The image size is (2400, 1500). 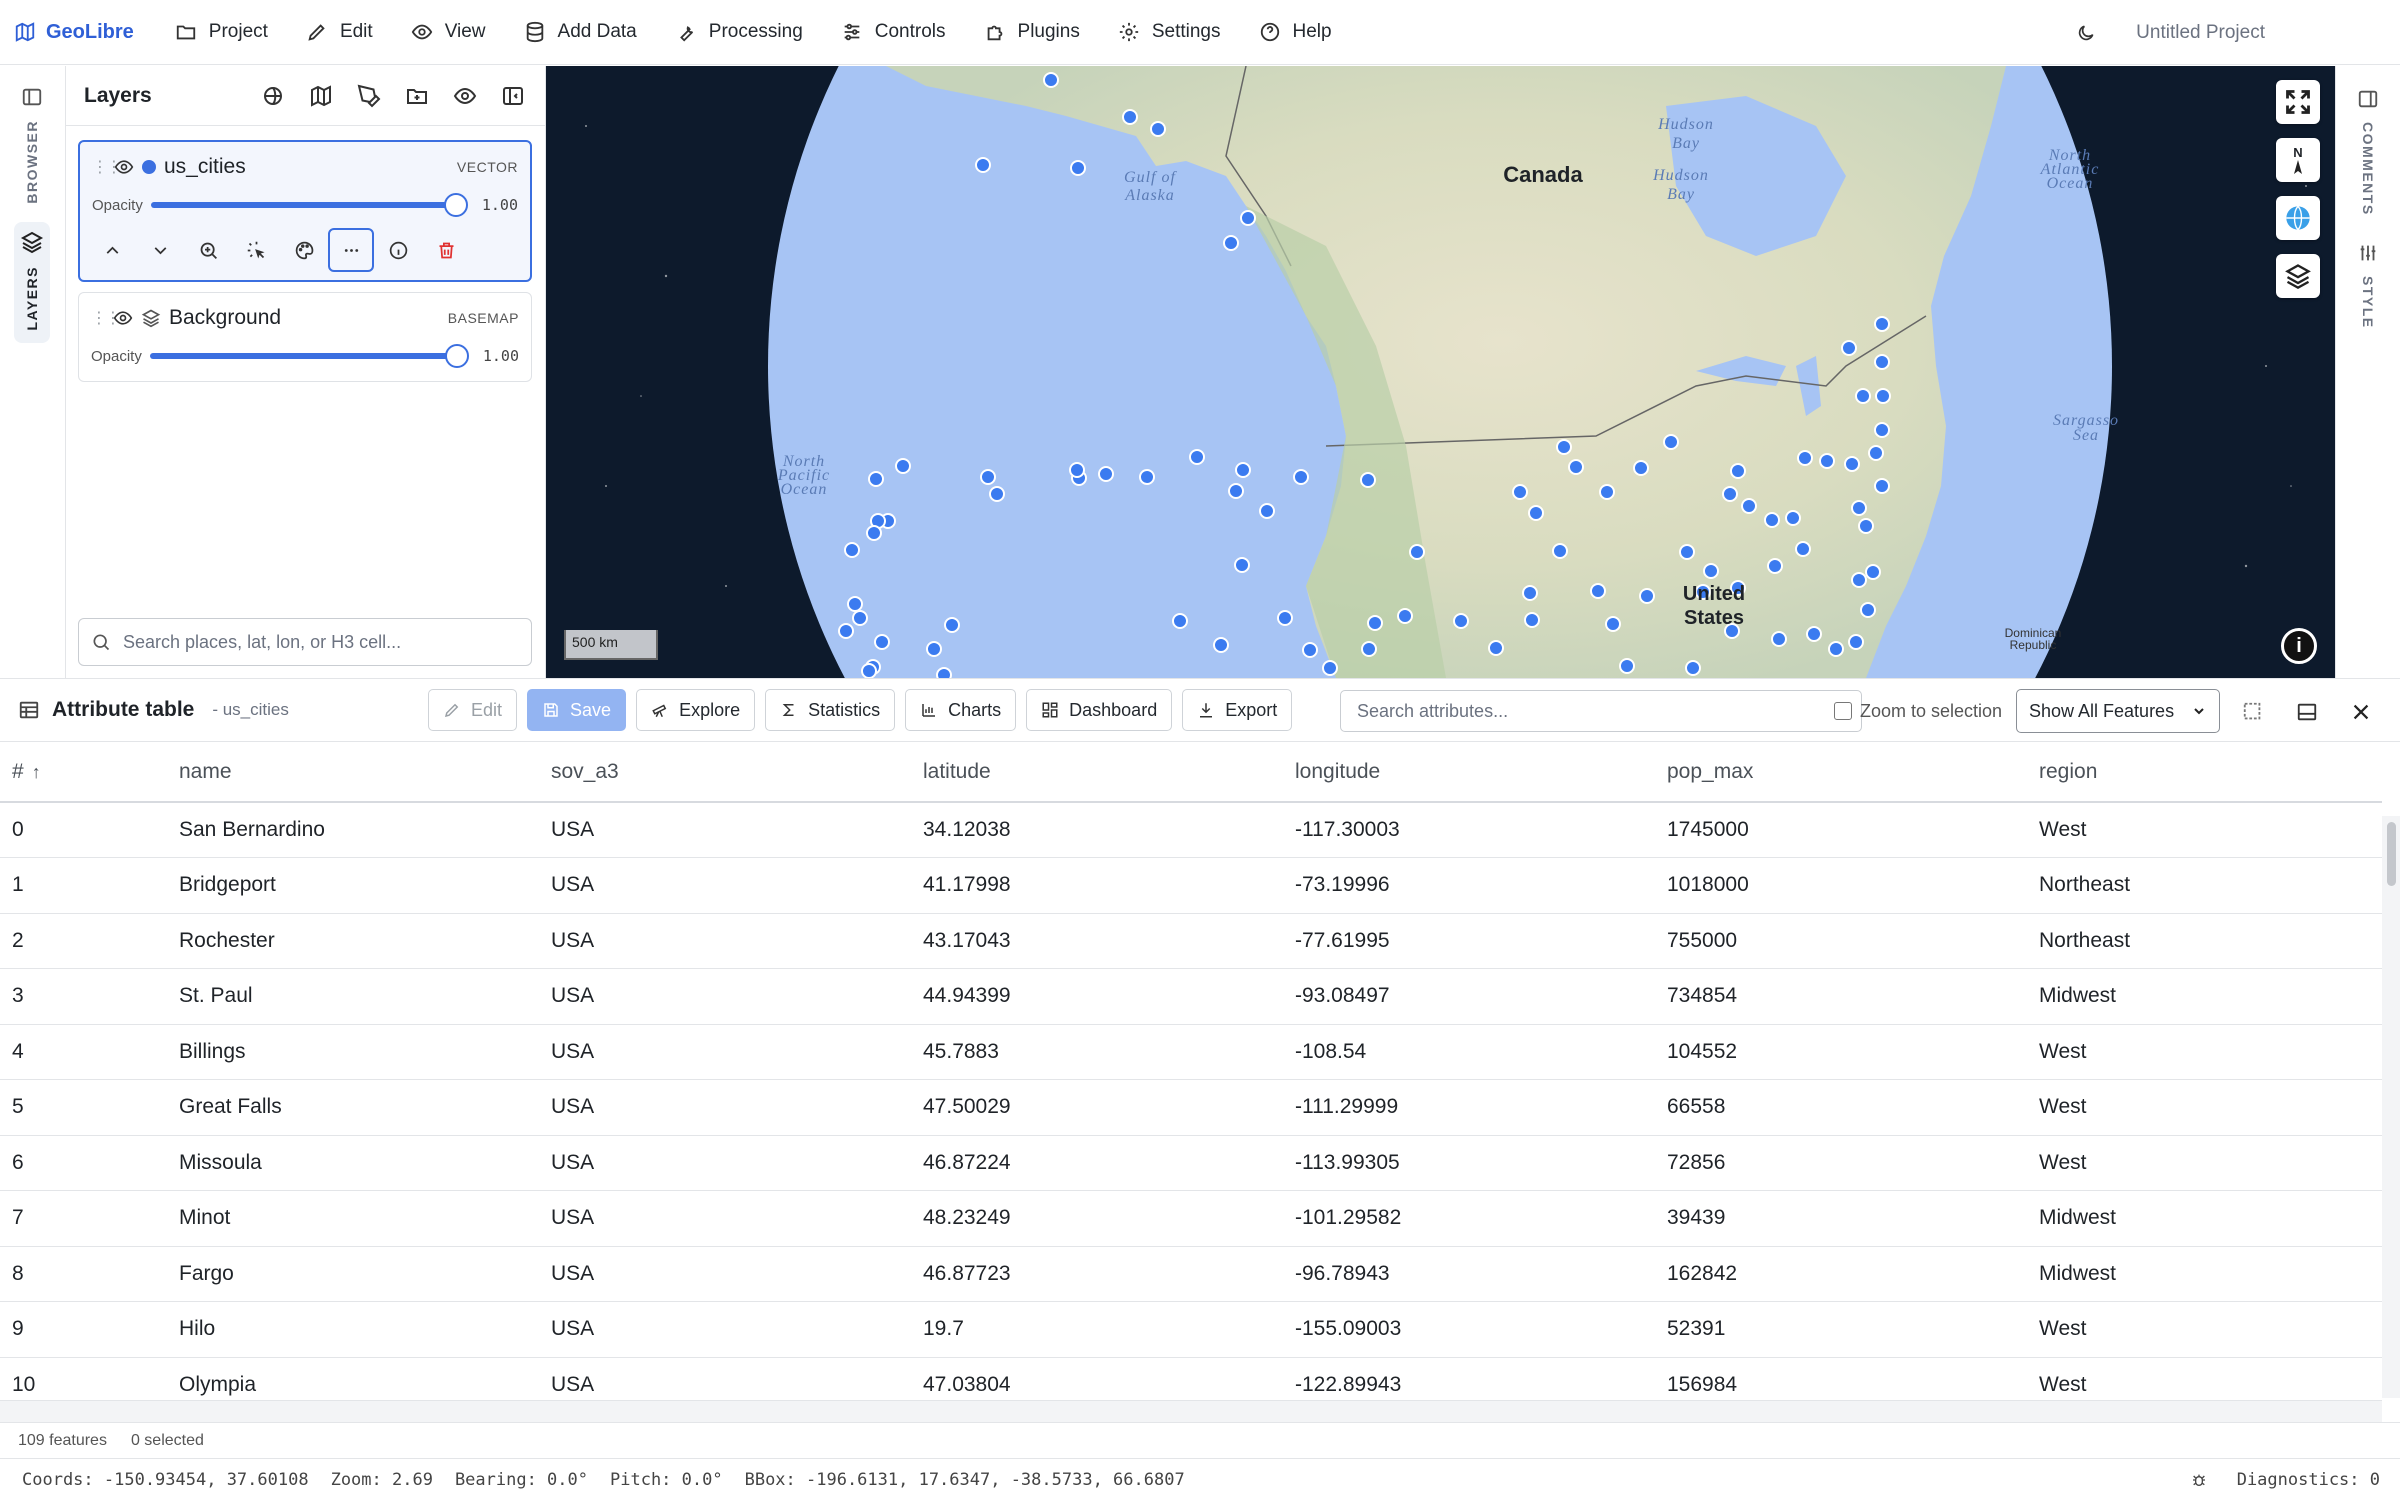 What do you see at coordinates (309, 205) in the screenshot?
I see `opacity-slider` at bounding box center [309, 205].